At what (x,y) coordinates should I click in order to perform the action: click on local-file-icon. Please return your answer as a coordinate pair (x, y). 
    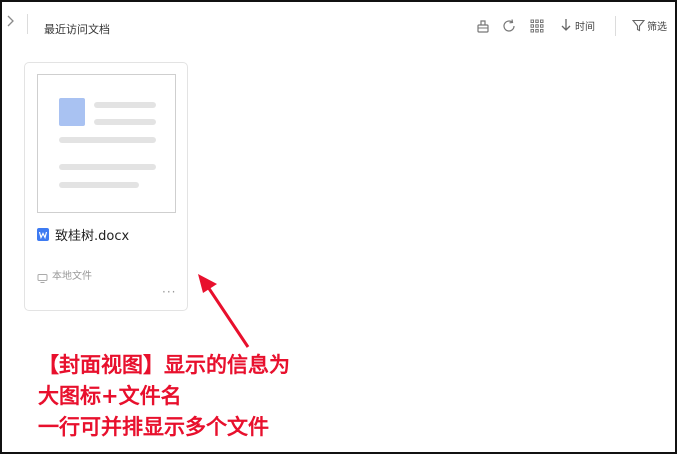
    Looking at the image, I should click on (42, 276).